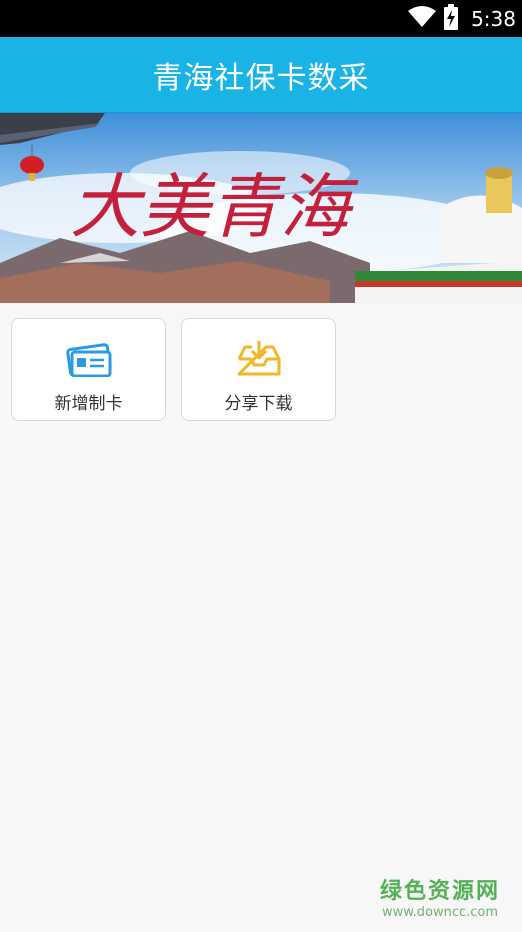 The width and height of the screenshot is (522, 932). Describe the element at coordinates (214, 207) in the screenshot. I see `banner-calligraphy: 大美青海` at that location.